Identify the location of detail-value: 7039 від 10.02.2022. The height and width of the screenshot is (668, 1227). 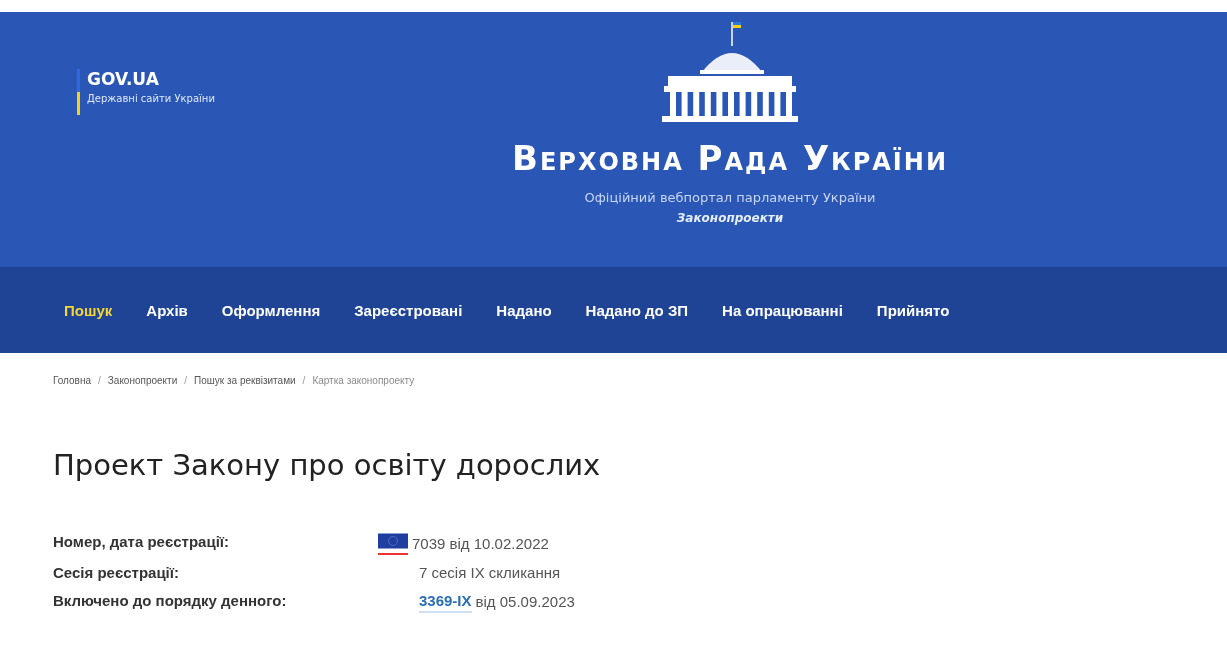
(480, 543).